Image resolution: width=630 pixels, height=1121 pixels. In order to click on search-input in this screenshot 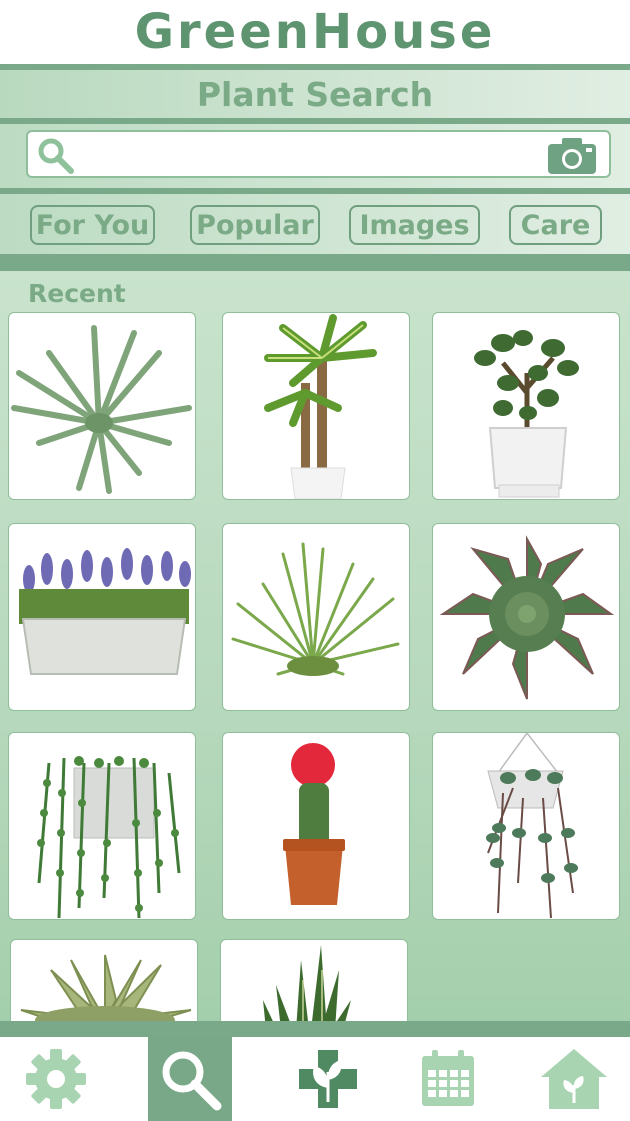, I will do `click(313, 155)`.